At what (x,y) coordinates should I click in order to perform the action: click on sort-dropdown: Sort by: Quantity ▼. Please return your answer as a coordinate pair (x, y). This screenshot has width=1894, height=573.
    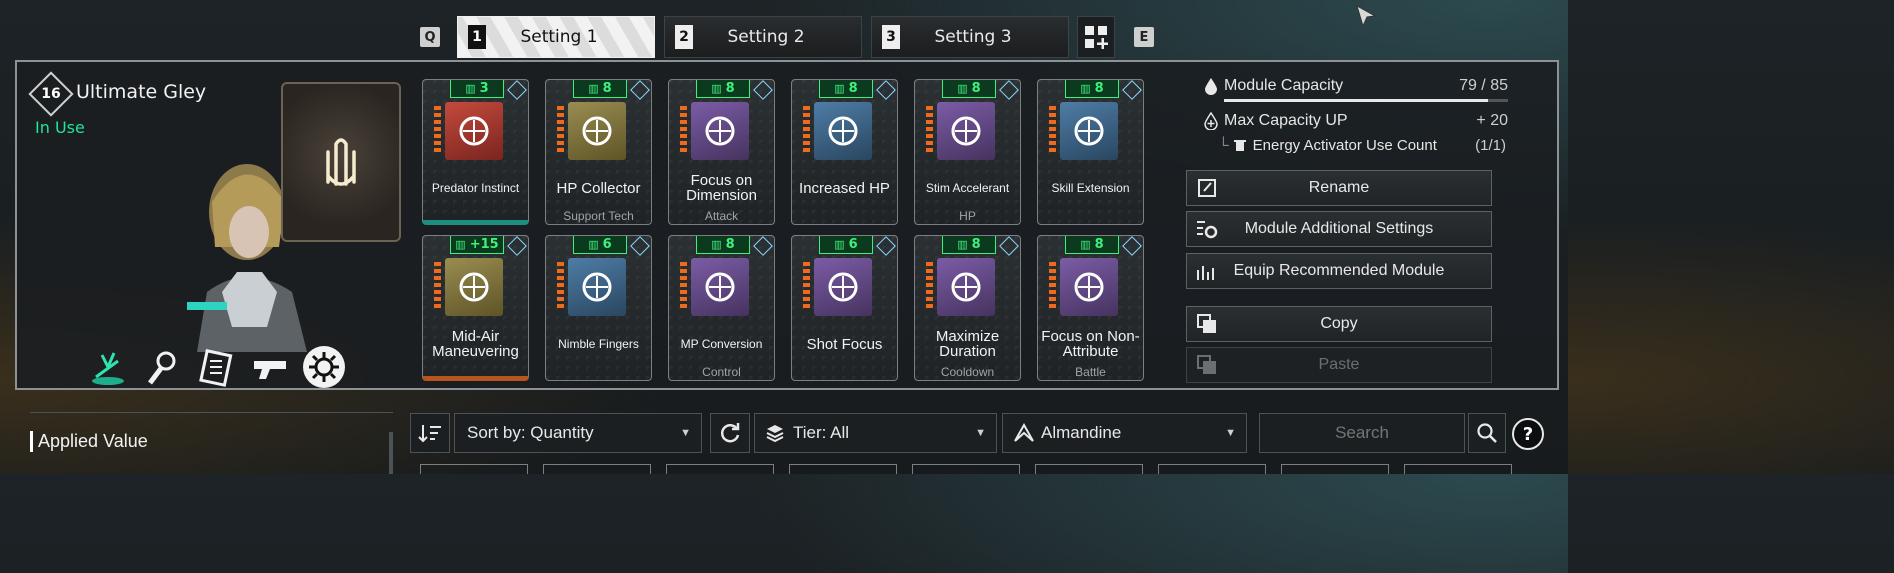
    Looking at the image, I should click on (578, 433).